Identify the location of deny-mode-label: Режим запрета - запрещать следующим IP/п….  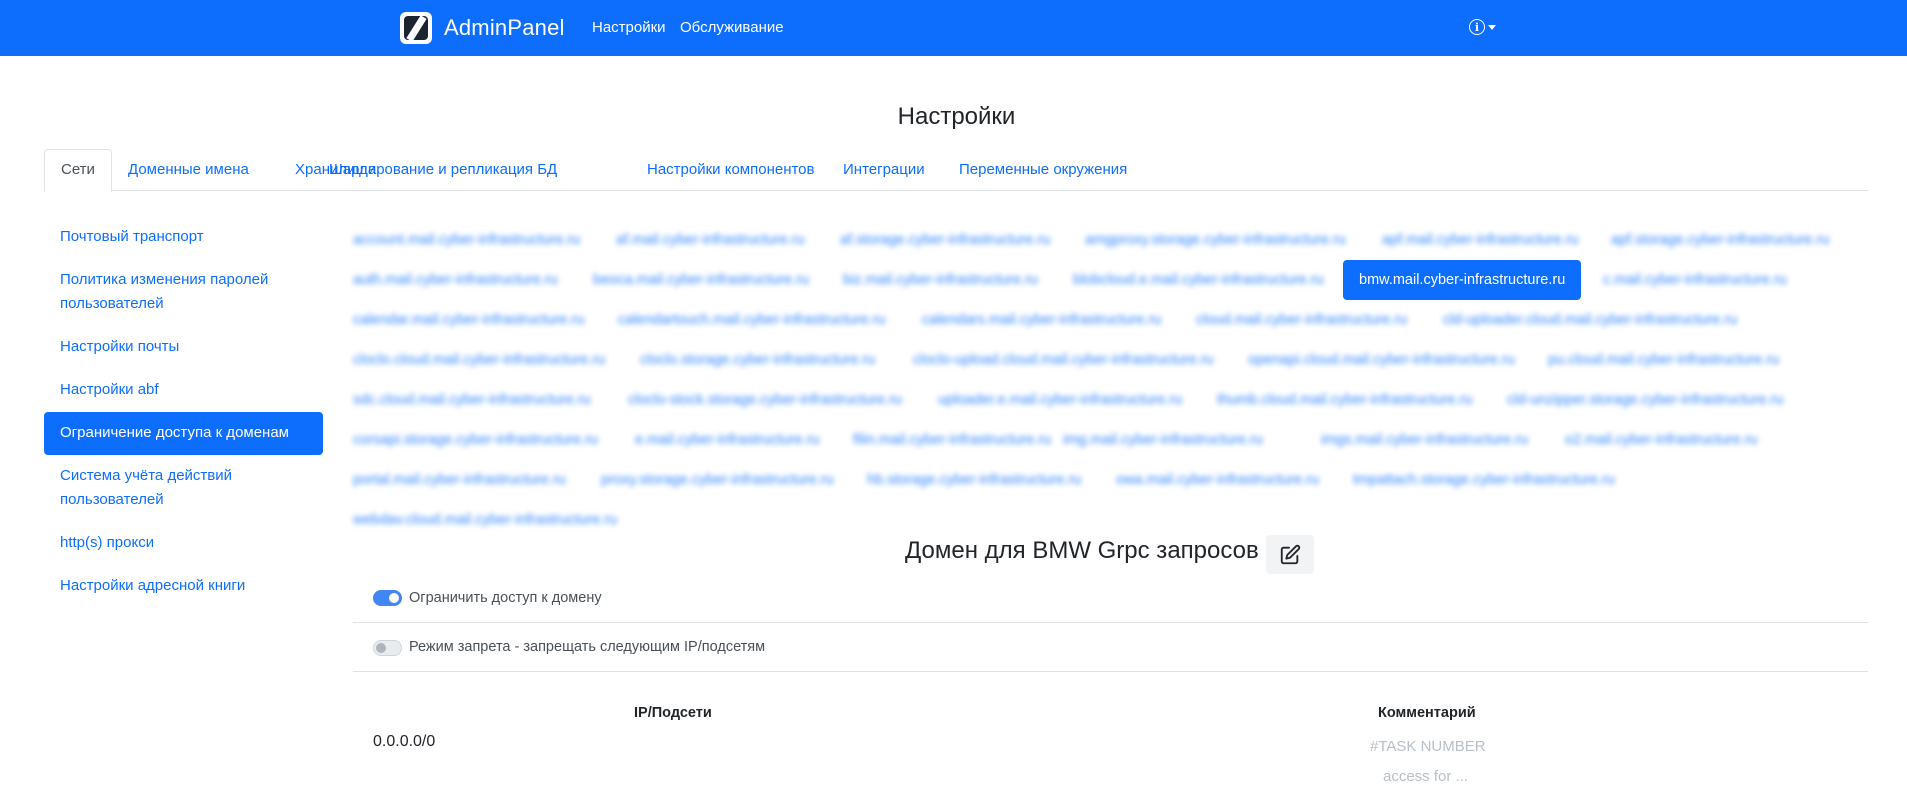
(587, 647).